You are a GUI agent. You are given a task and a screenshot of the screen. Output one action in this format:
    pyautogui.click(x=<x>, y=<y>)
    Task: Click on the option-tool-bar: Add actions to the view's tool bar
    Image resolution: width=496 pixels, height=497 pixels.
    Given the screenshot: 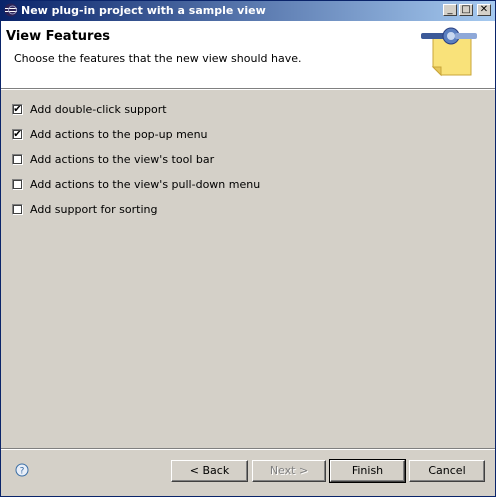 What is the action you would take?
    pyautogui.click(x=162, y=159)
    